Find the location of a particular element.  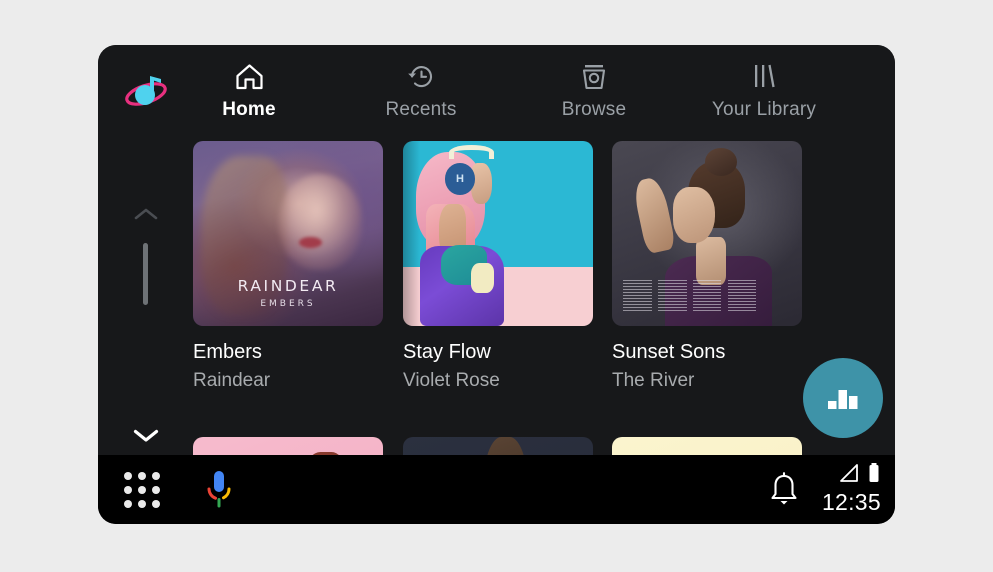

media-card-sunset-sons: Sunset Sons The River is located at coordinates (707, 266).